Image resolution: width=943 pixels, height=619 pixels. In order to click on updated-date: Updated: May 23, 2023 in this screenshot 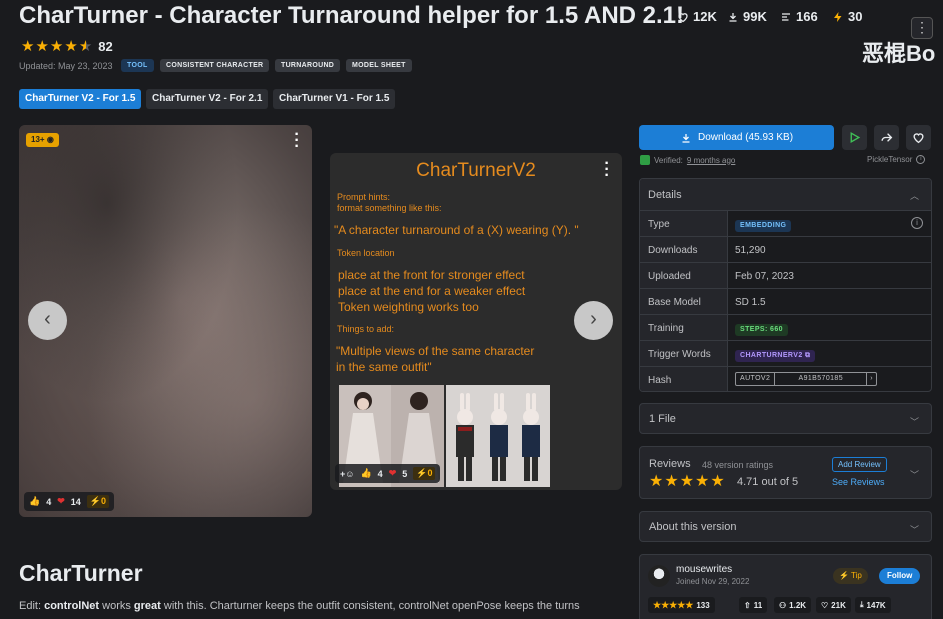, I will do `click(66, 66)`.